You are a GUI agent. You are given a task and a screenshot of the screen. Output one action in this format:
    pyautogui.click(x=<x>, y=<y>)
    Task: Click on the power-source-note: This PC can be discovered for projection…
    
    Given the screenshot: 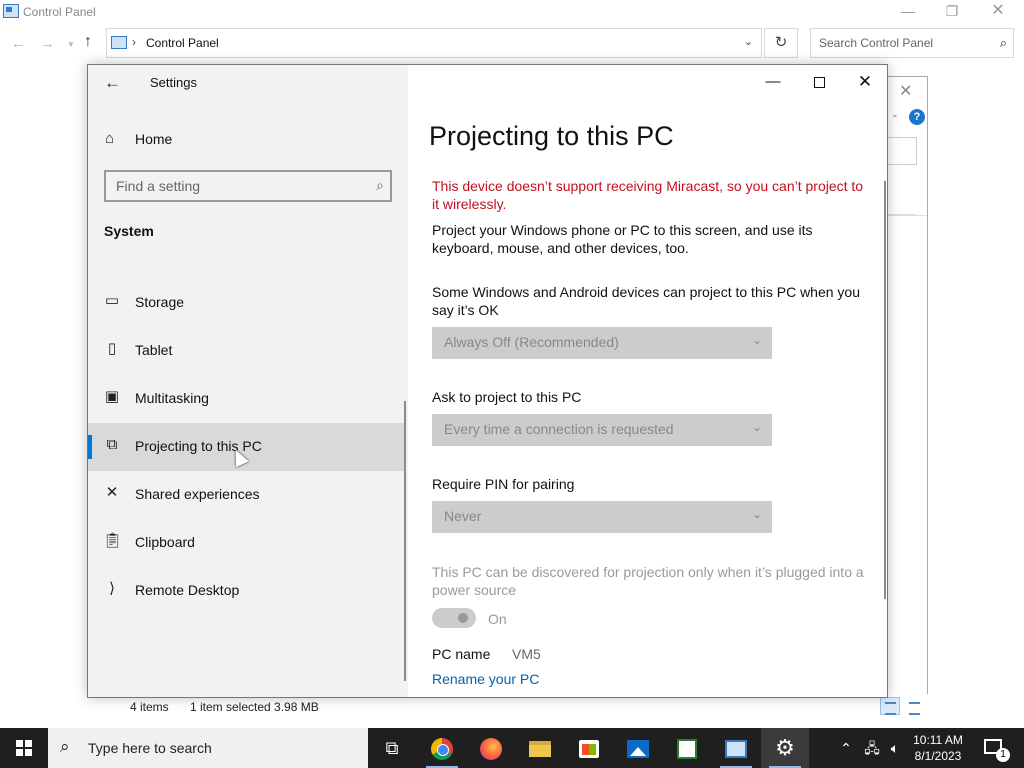 What is the action you would take?
    pyautogui.click(x=648, y=581)
    